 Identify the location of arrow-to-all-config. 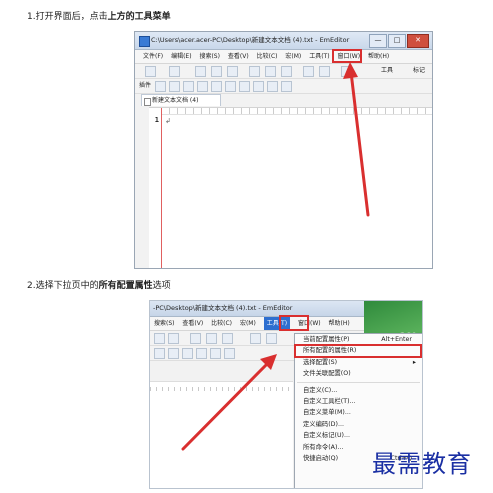
(226, 405).